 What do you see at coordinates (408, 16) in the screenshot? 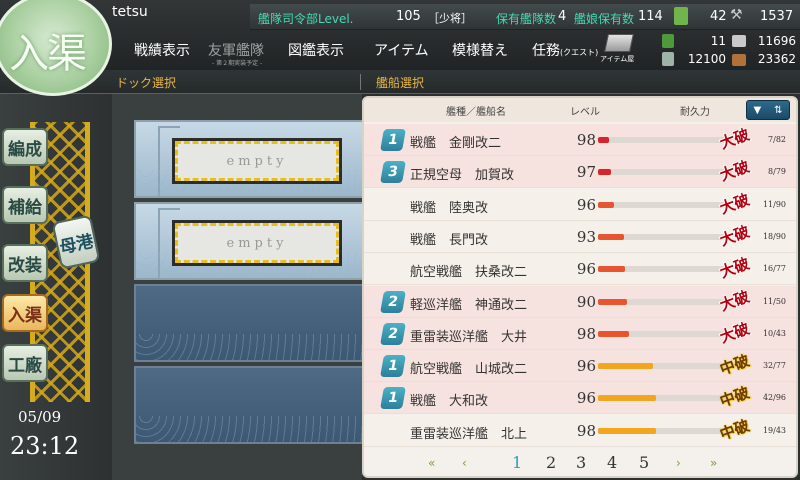
I see `hq-level-value: 105` at bounding box center [408, 16].